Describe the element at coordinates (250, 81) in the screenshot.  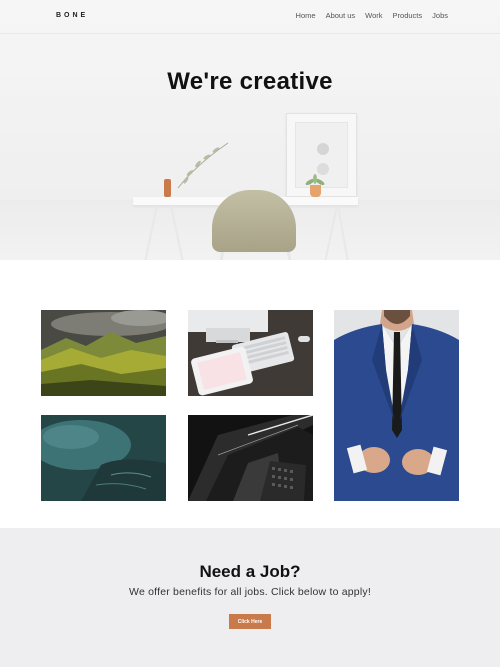
I see `hero-title: We're creative` at that location.